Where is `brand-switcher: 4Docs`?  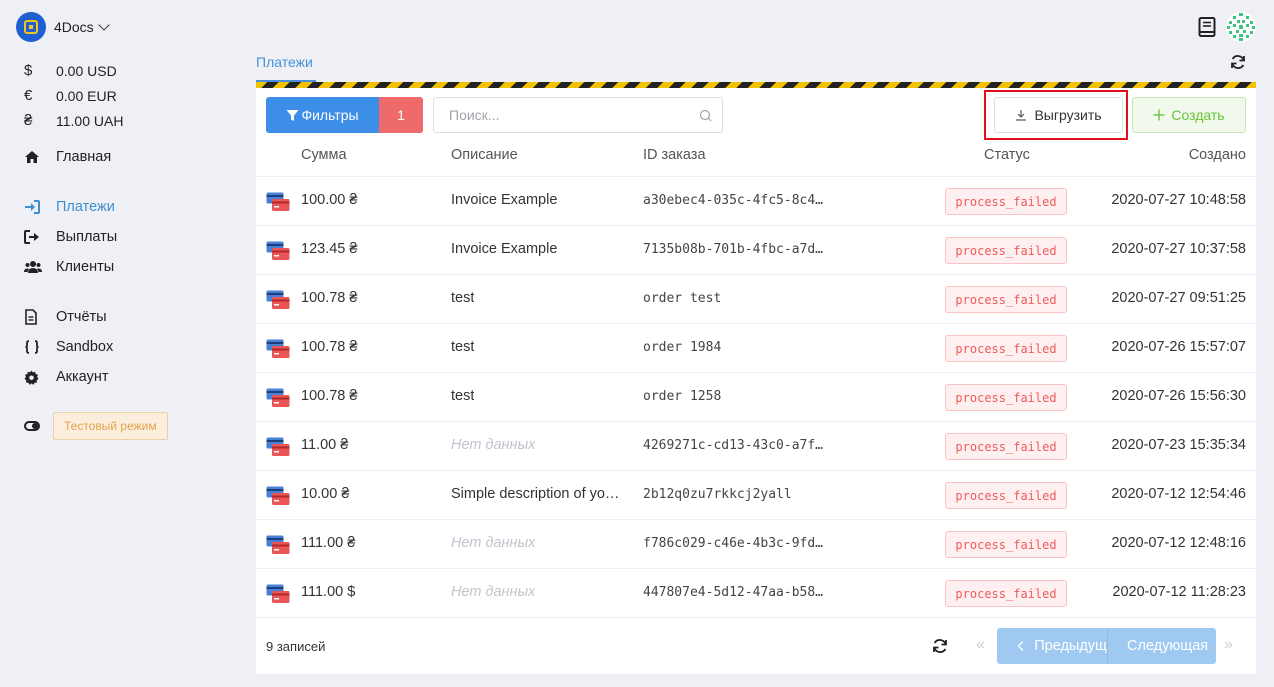 brand-switcher: 4Docs is located at coordinates (63, 27).